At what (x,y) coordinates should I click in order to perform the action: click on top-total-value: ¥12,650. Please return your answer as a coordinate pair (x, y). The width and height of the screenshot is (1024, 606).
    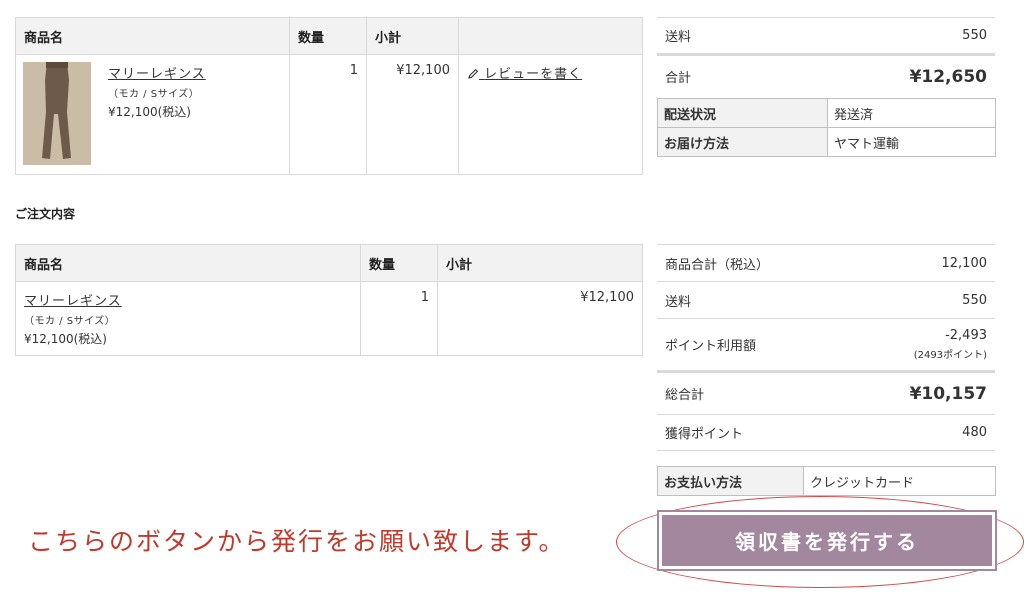
    Looking at the image, I should click on (948, 76).